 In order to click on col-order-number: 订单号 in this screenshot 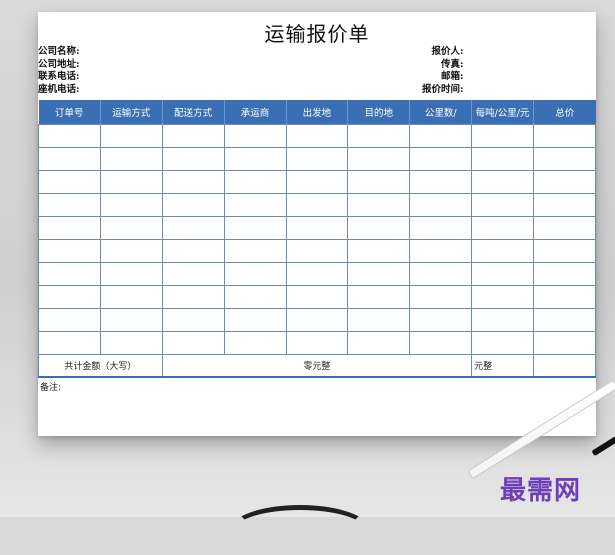, I will do `click(69, 112)`.